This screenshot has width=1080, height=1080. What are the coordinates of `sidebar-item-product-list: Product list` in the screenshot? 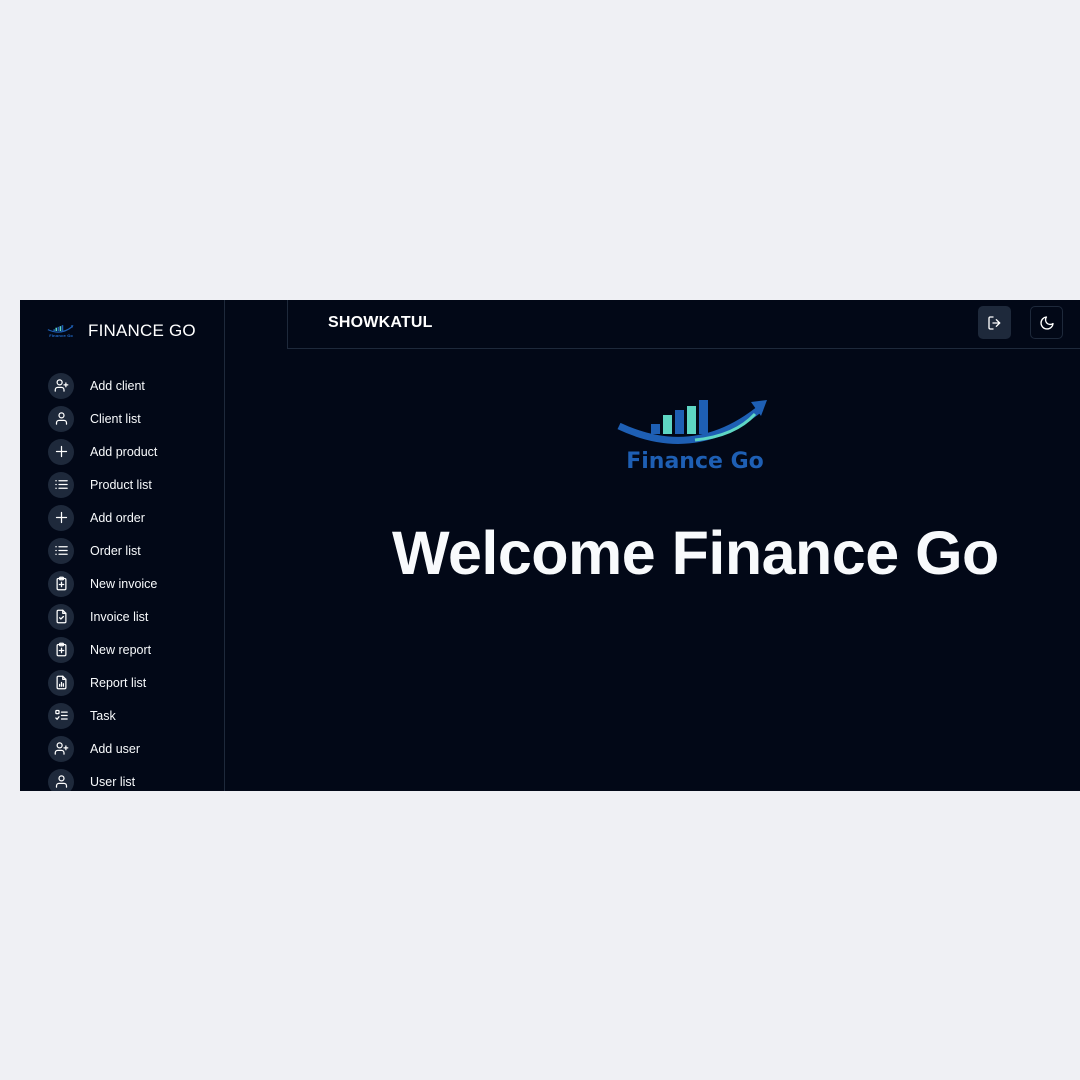 It's located at (102, 484).